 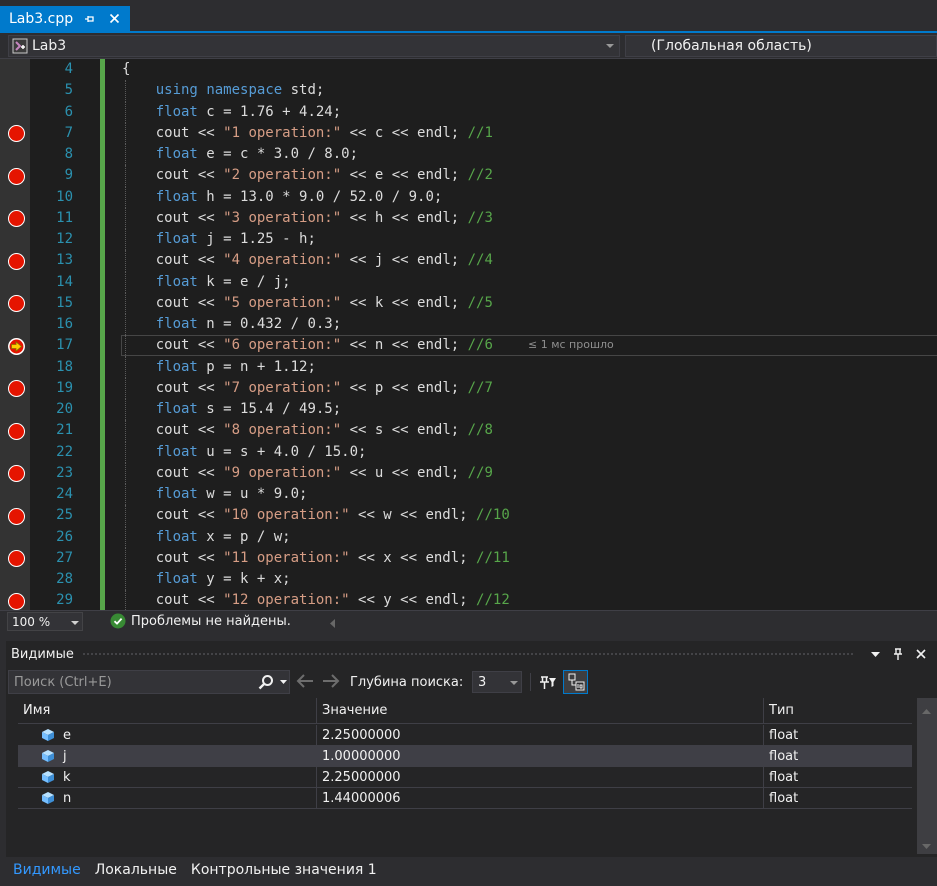 What do you see at coordinates (468, 197) in the screenshot?
I see `code-line: 10 float h = 13.0 * 9.0 / 52.0 / 9.0;` at bounding box center [468, 197].